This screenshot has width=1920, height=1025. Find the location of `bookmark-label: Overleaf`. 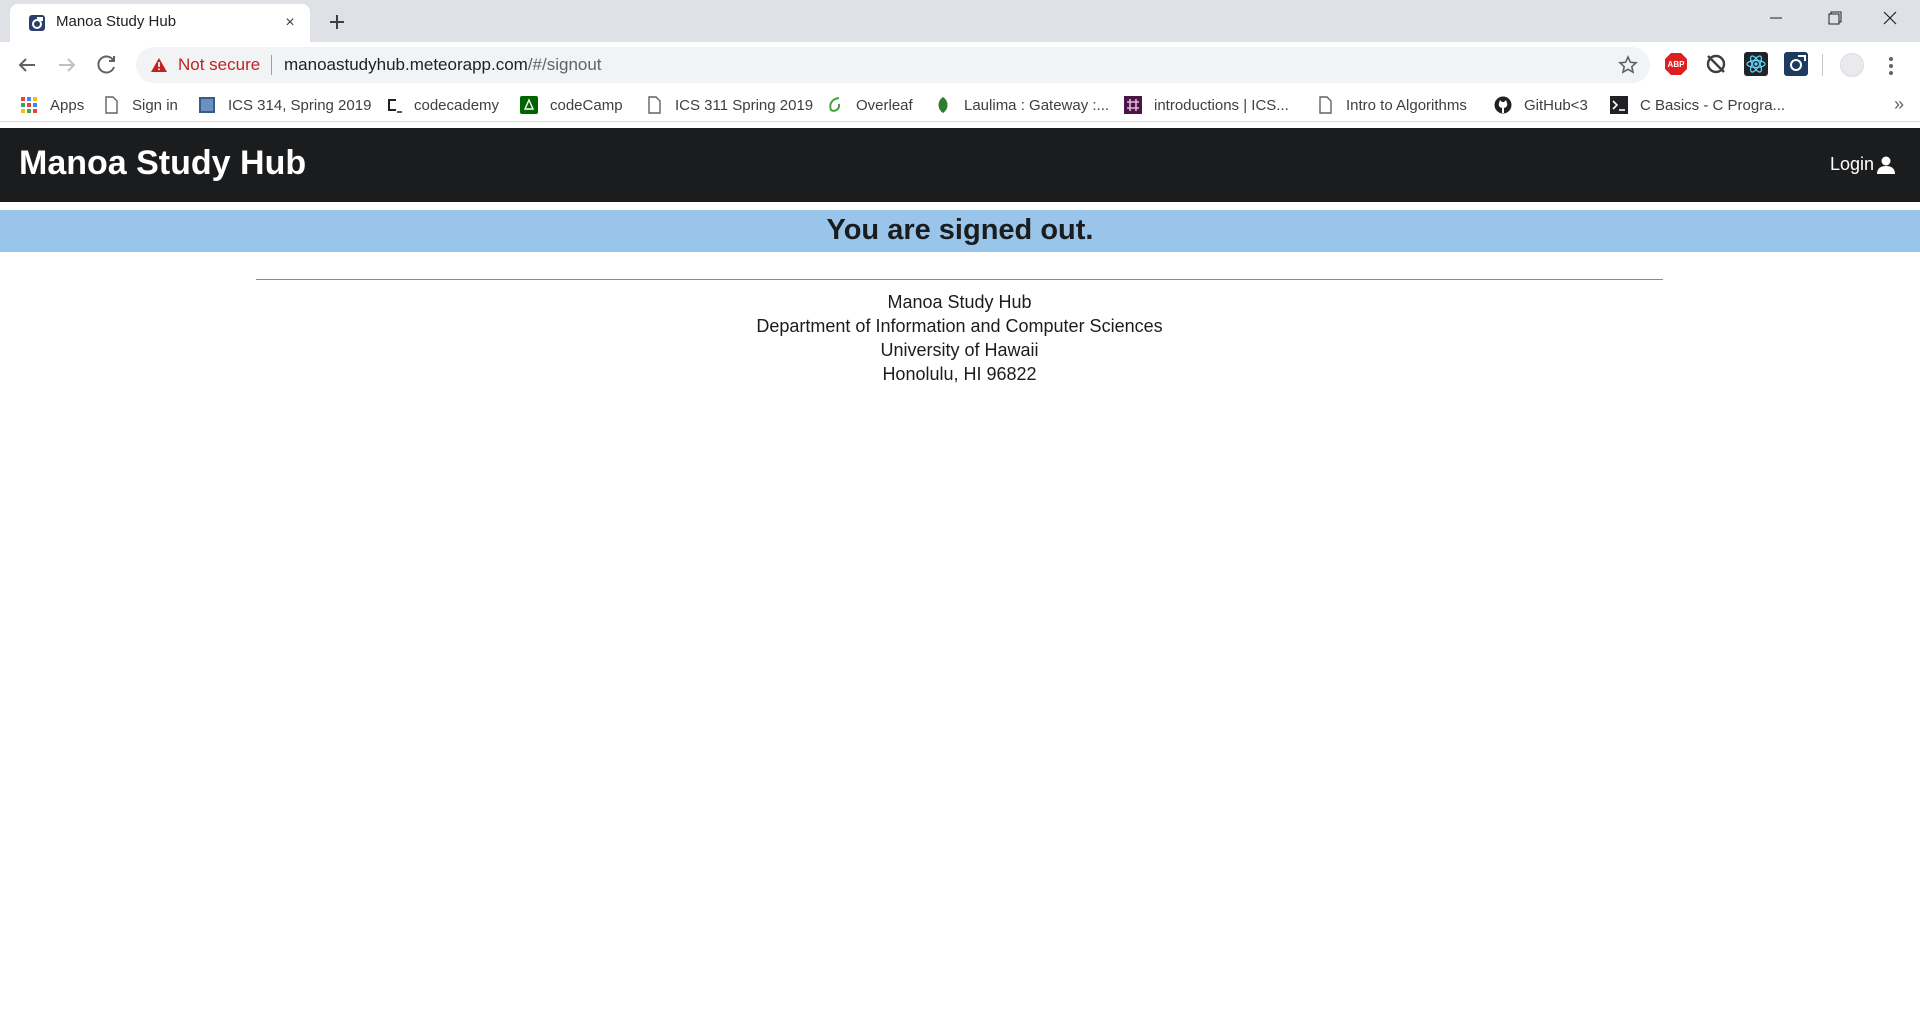

bookmark-label: Overleaf is located at coordinates (884, 105).